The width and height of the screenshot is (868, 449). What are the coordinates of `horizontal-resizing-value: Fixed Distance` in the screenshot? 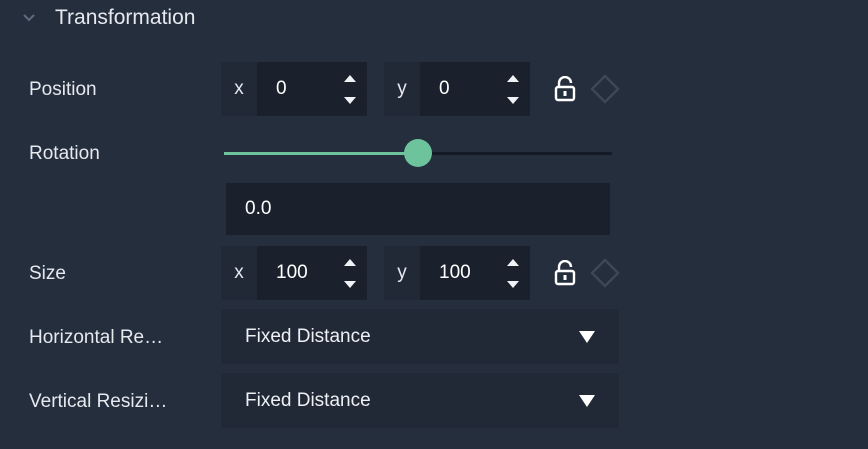 It's located at (308, 336).